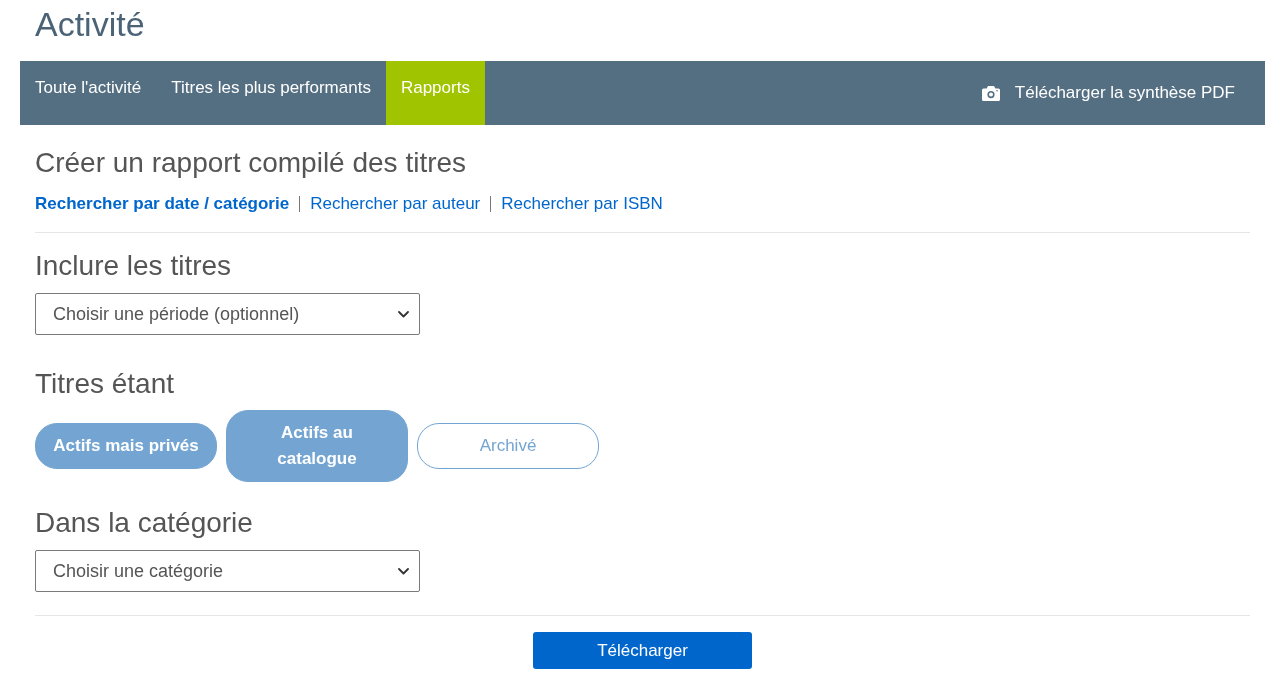 The height and width of the screenshot is (687, 1281). I want to click on dropdown-field: Choisir une catégorie, so click(227, 571).